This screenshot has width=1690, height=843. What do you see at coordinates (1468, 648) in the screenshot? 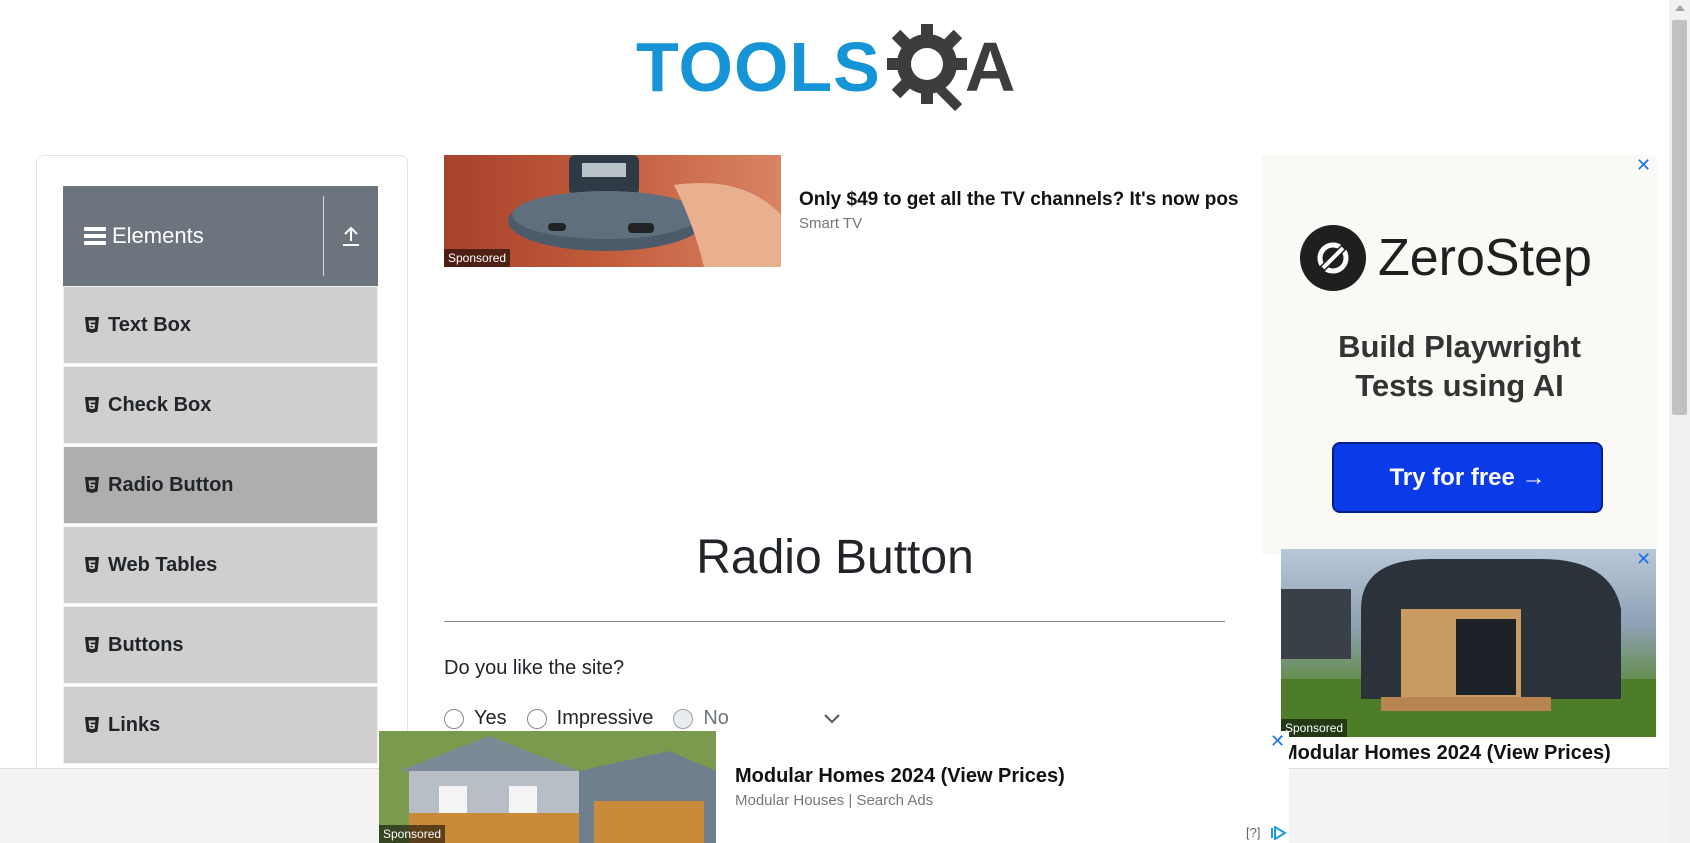
I see `cabin-image` at bounding box center [1468, 648].